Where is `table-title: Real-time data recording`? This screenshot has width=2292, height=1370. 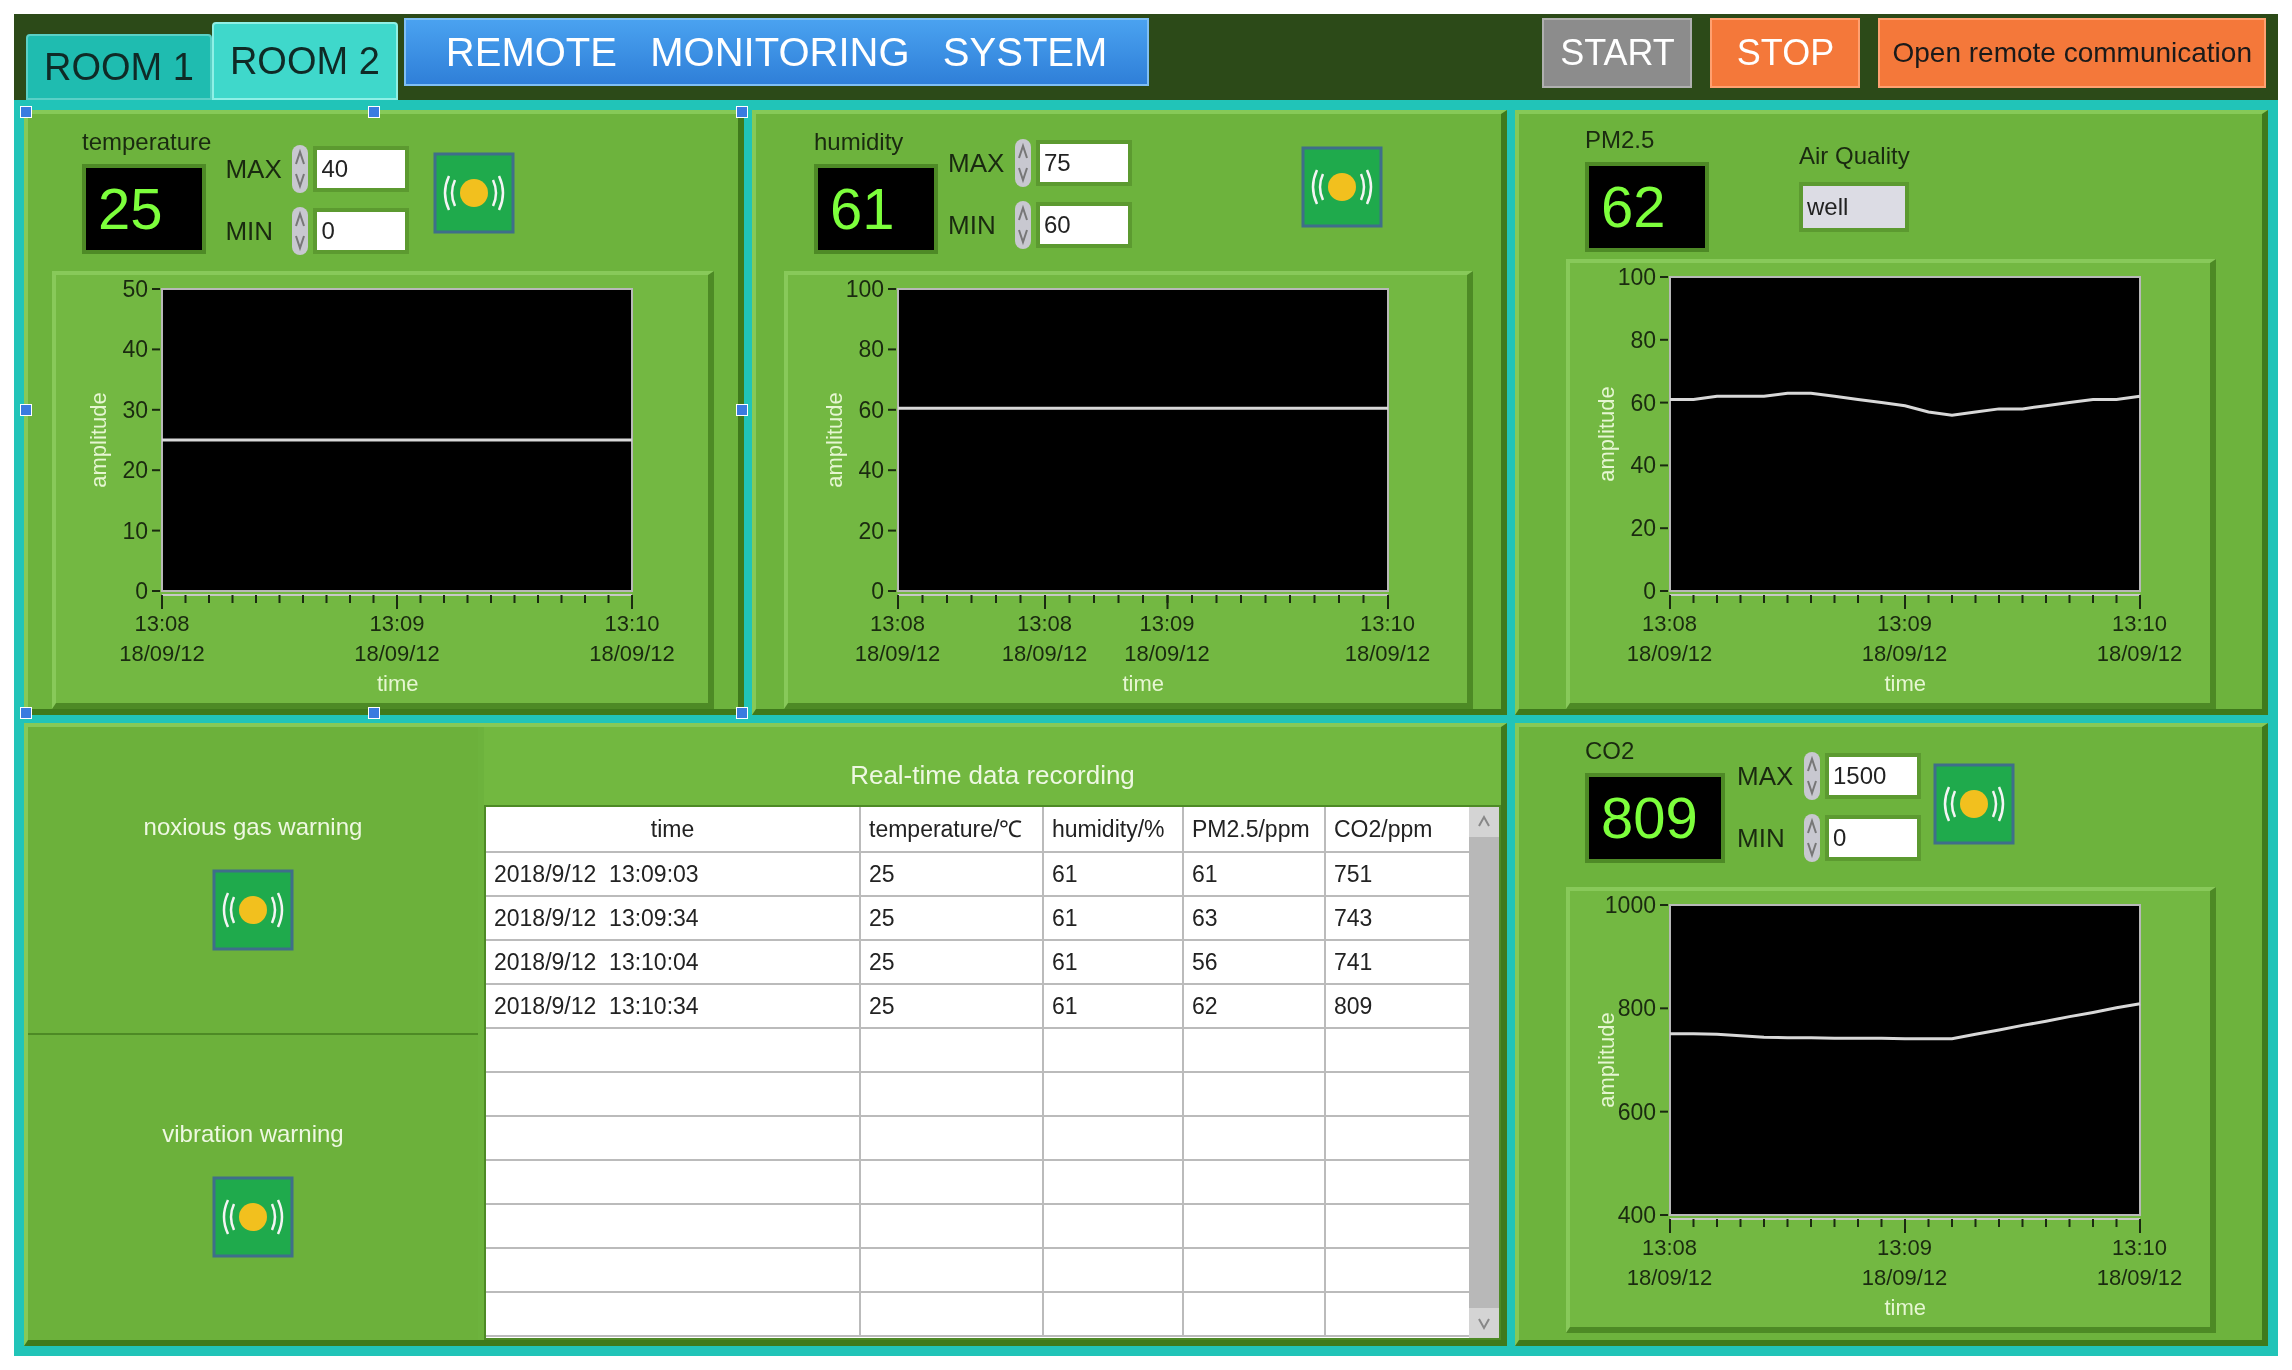 table-title: Real-time data recording is located at coordinates (992, 766).